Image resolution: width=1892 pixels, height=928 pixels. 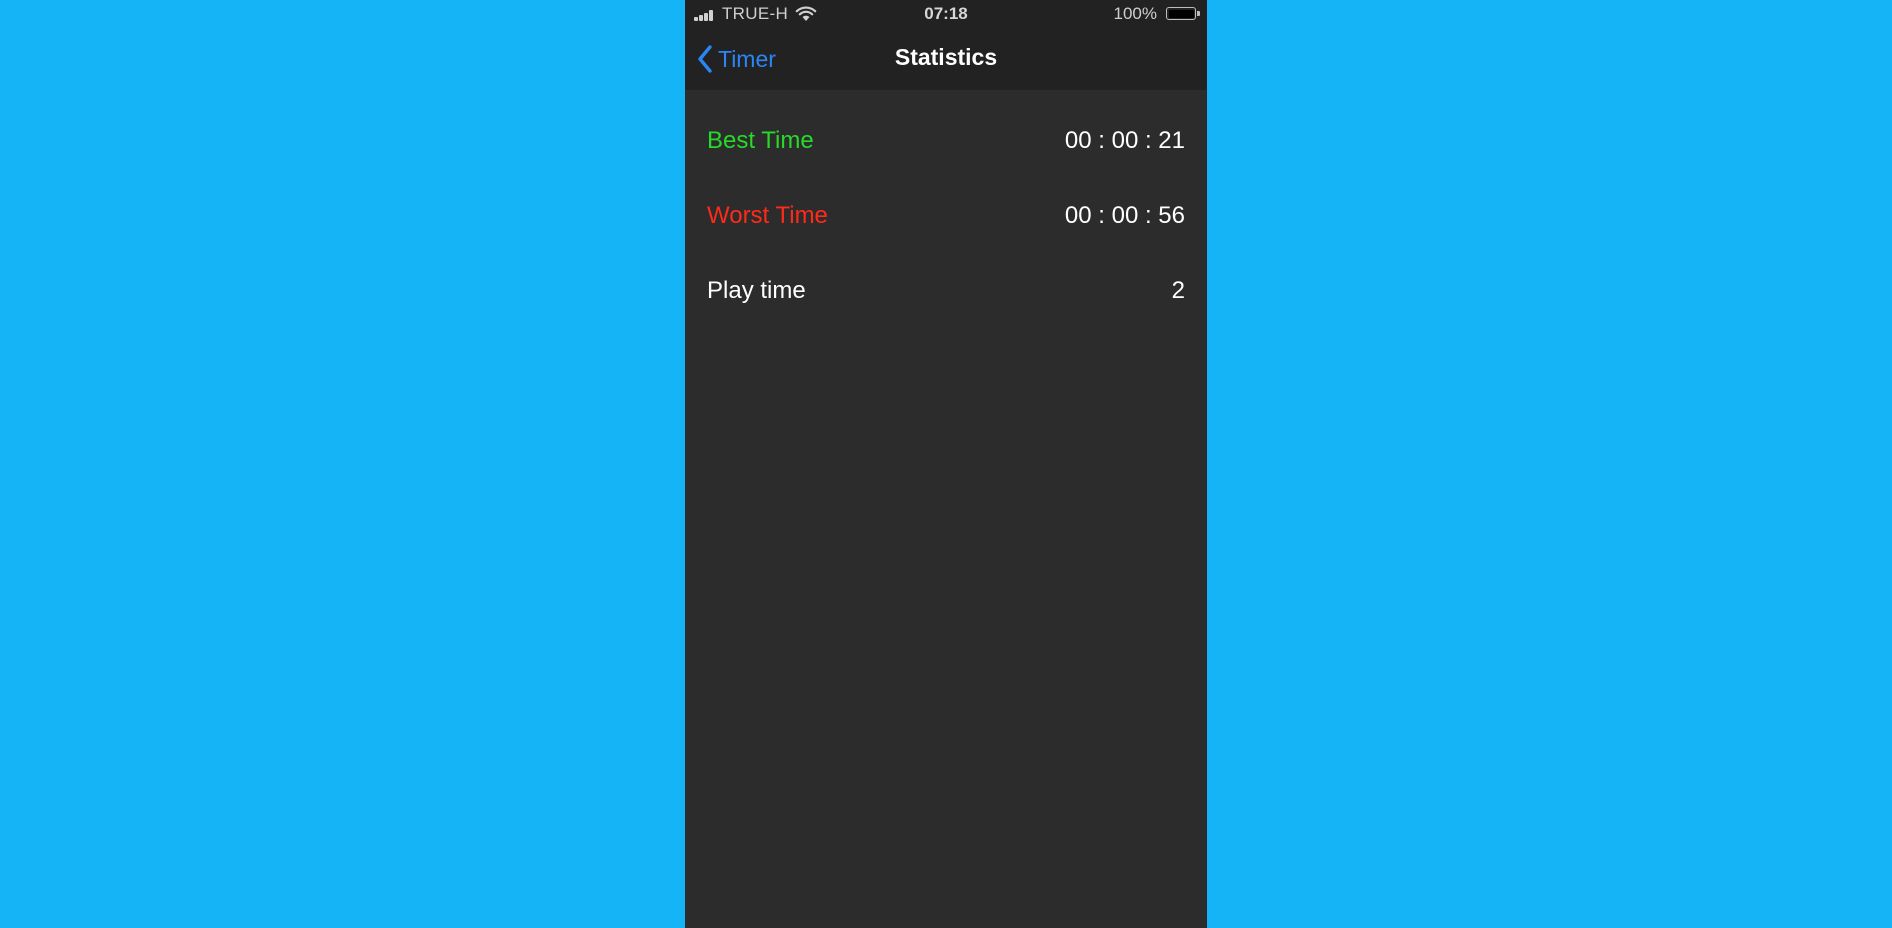 What do you see at coordinates (1178, 290) in the screenshot?
I see `play-time-value: 2` at bounding box center [1178, 290].